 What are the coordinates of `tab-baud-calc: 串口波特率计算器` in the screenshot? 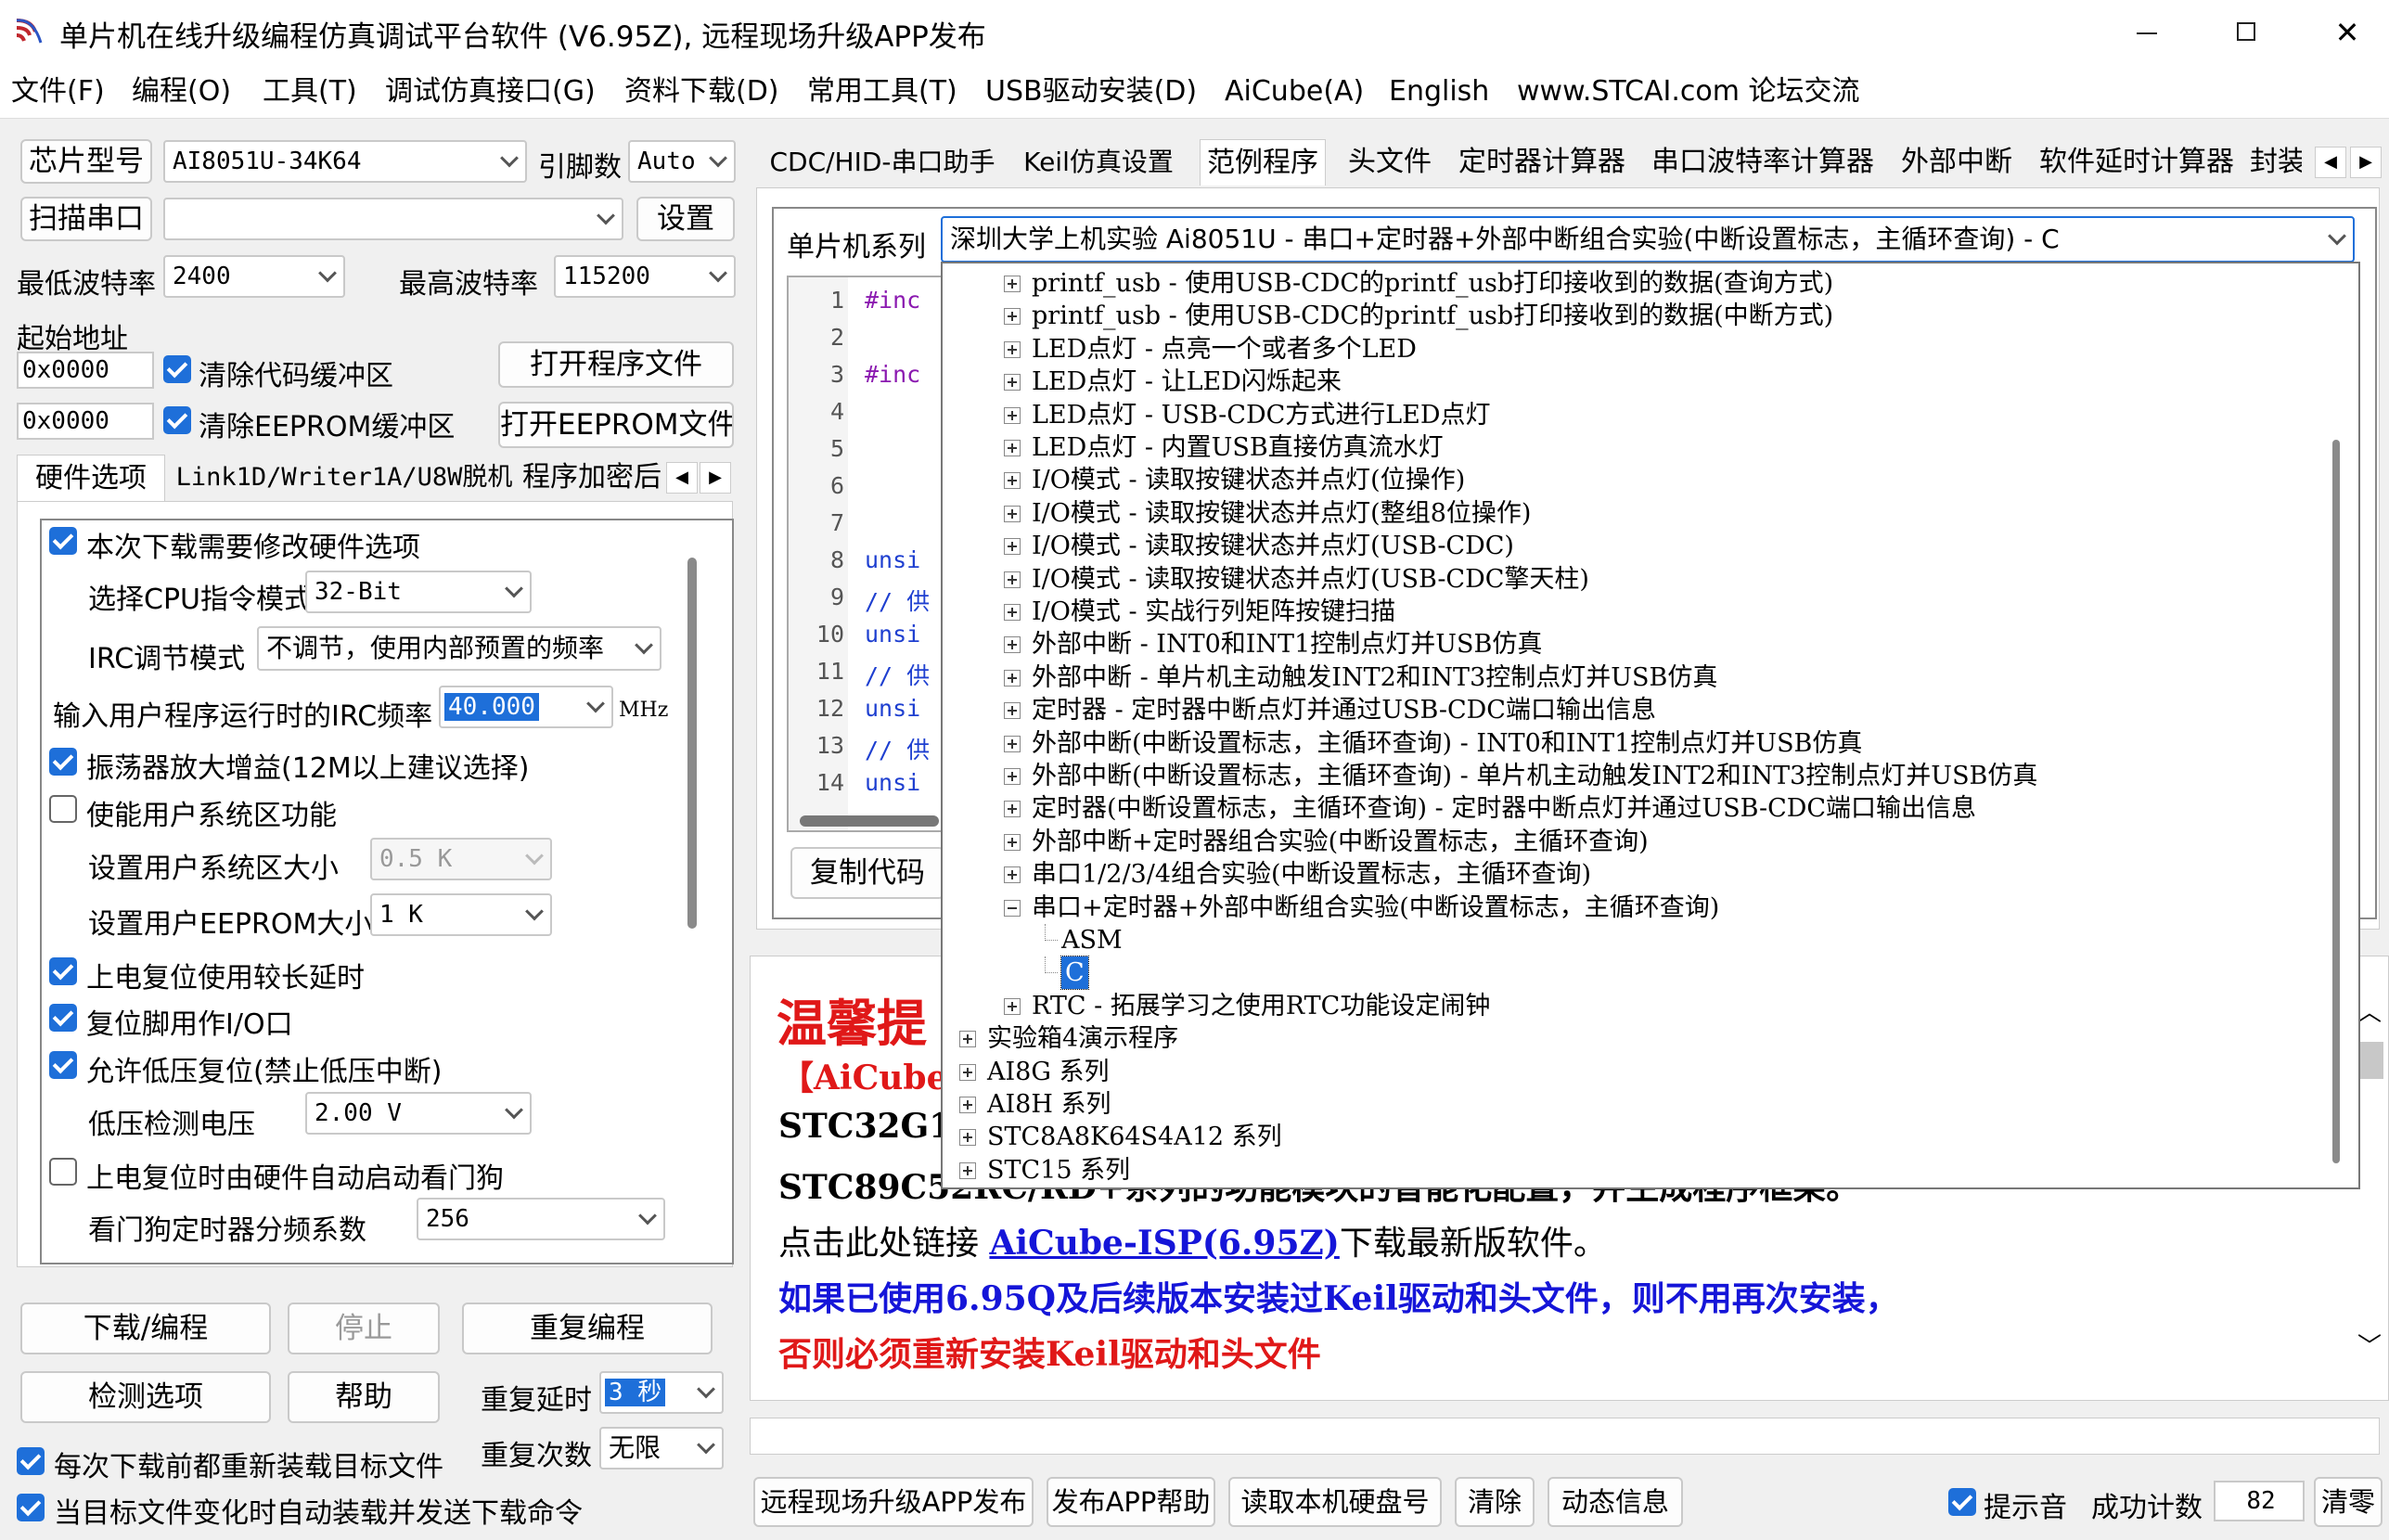 It's located at (1763, 162).